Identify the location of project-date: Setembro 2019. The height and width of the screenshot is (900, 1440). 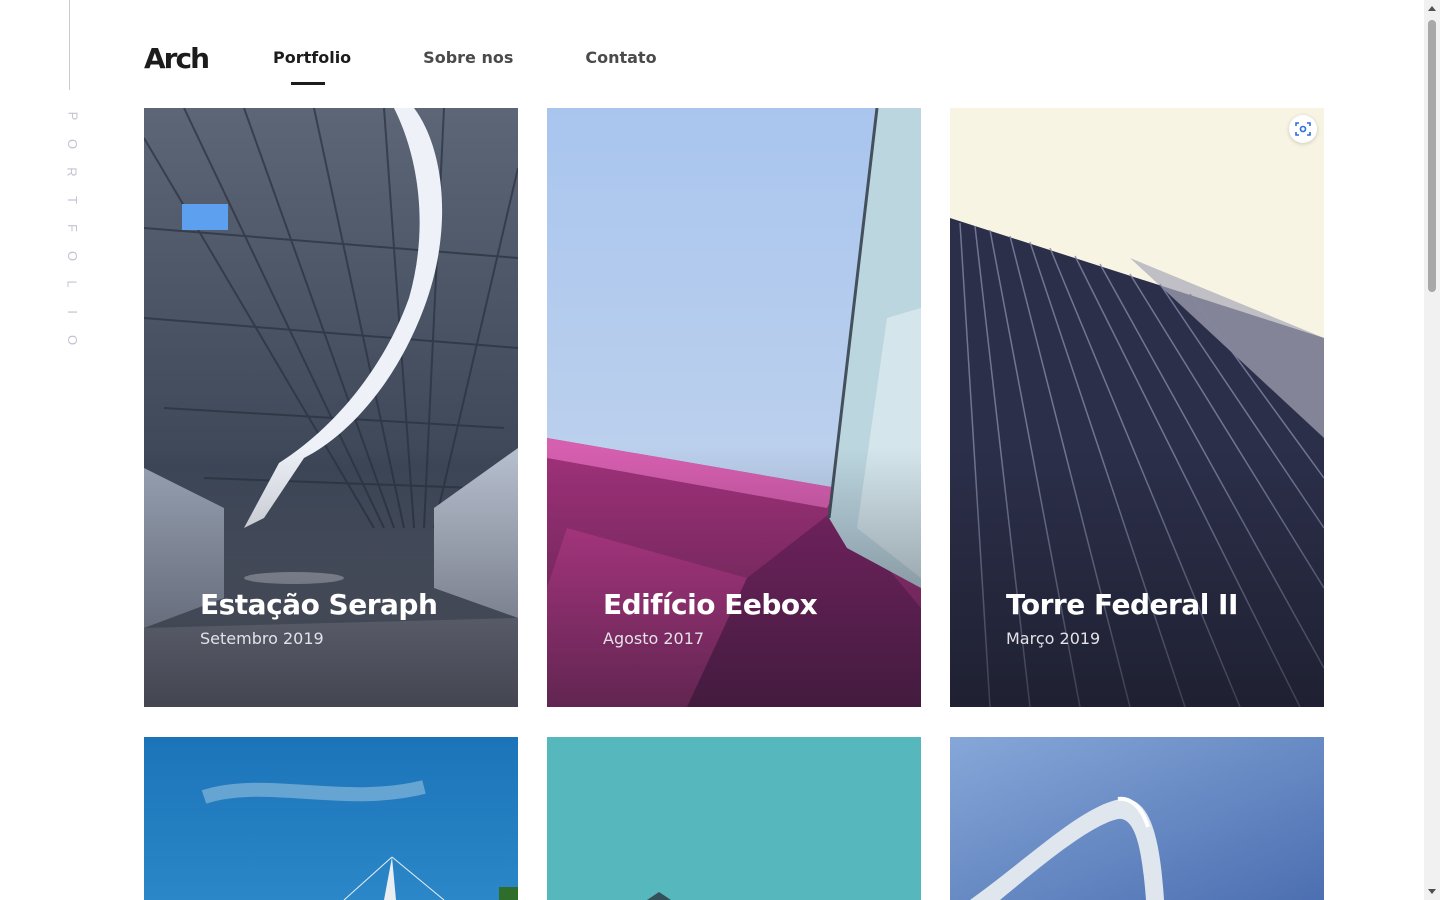
(262, 638).